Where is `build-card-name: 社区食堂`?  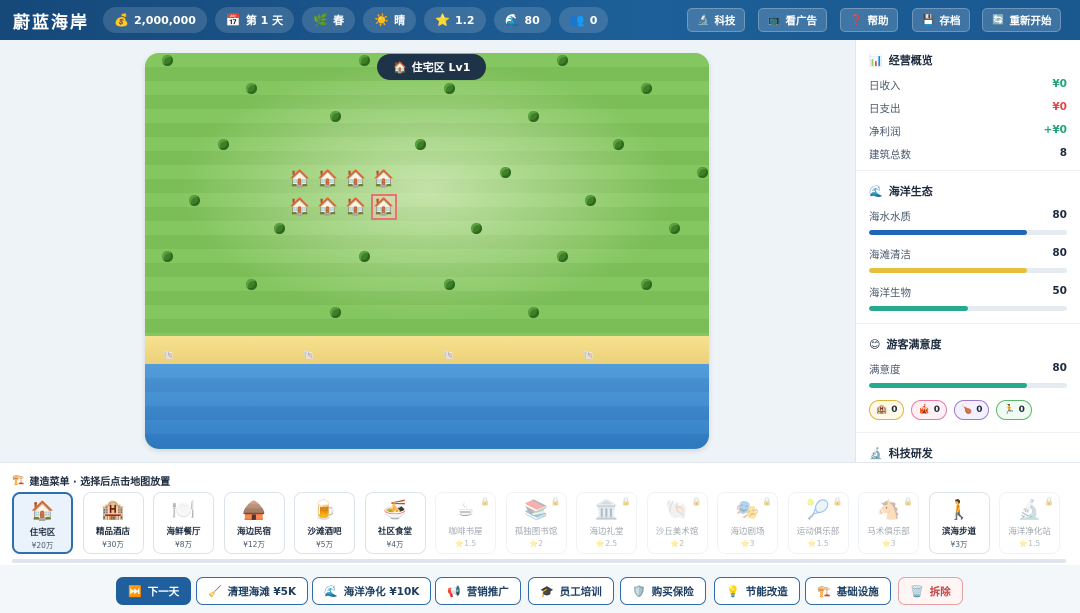 build-card-name: 社区食堂 is located at coordinates (394, 532).